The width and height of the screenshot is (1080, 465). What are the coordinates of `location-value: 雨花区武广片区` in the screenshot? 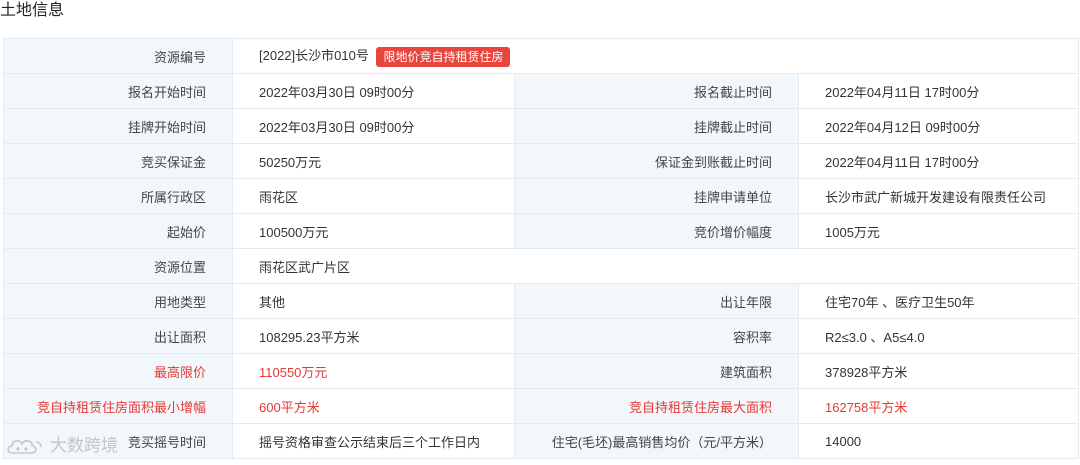 It's located at (655, 266).